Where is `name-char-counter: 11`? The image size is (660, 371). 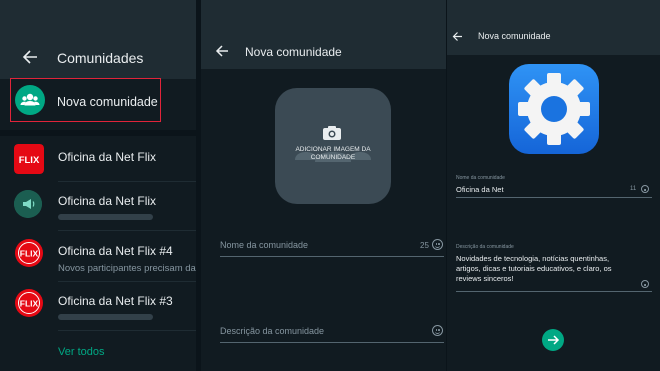
name-char-counter: 11 is located at coordinates (633, 189).